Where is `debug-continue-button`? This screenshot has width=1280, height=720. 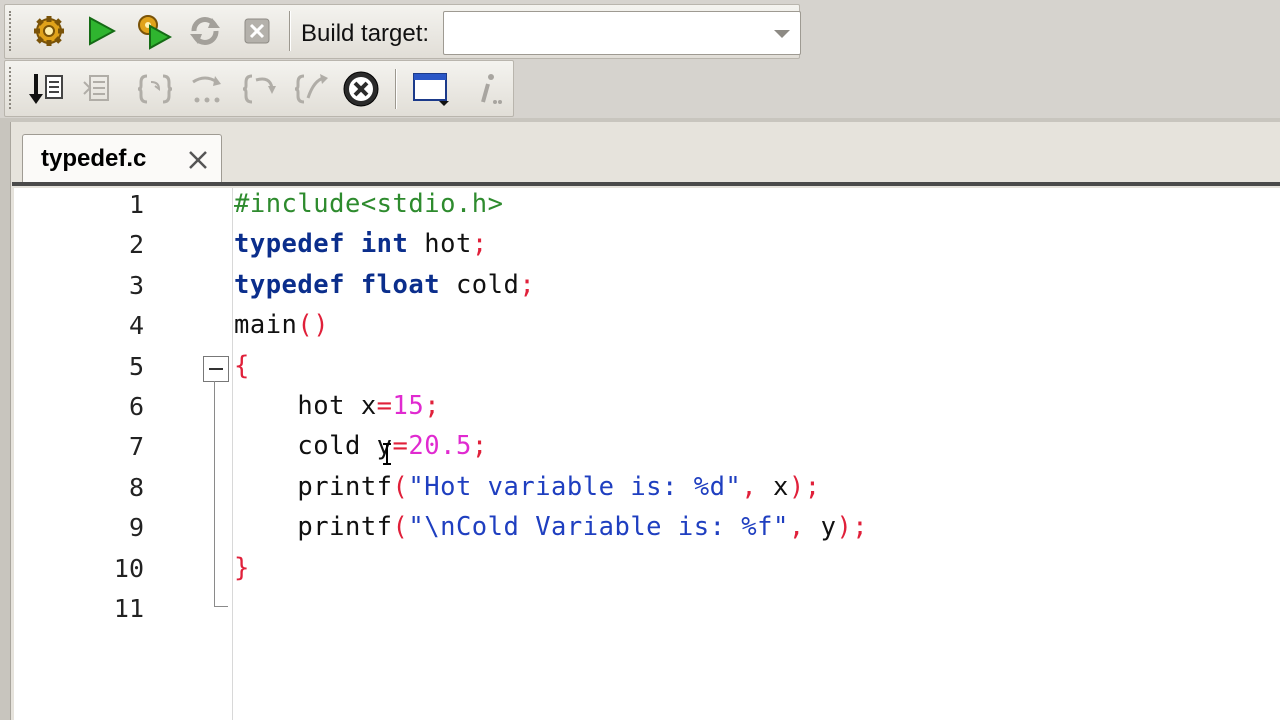
debug-continue-button is located at coordinates (47, 89).